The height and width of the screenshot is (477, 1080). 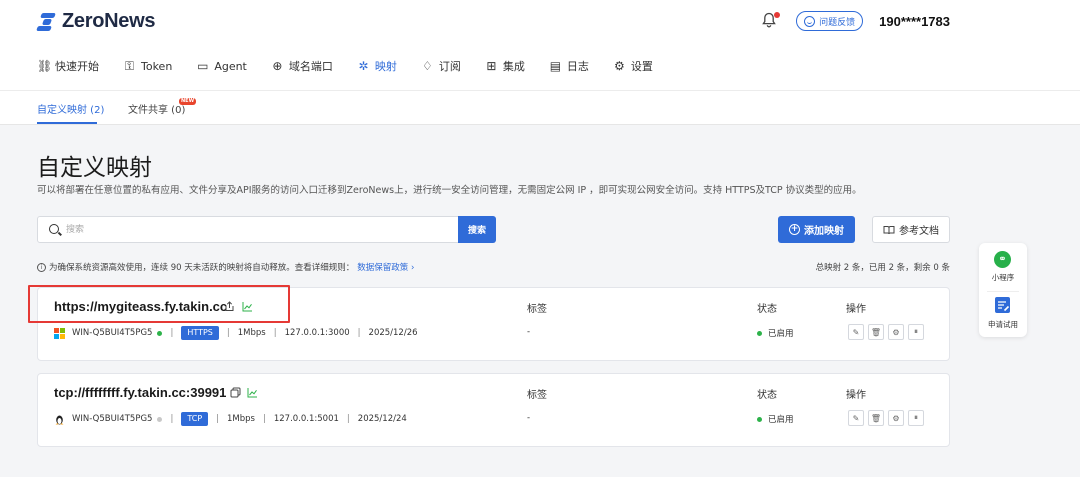 What do you see at coordinates (856, 309) in the screenshot?
I see `ops-header: 操作` at bounding box center [856, 309].